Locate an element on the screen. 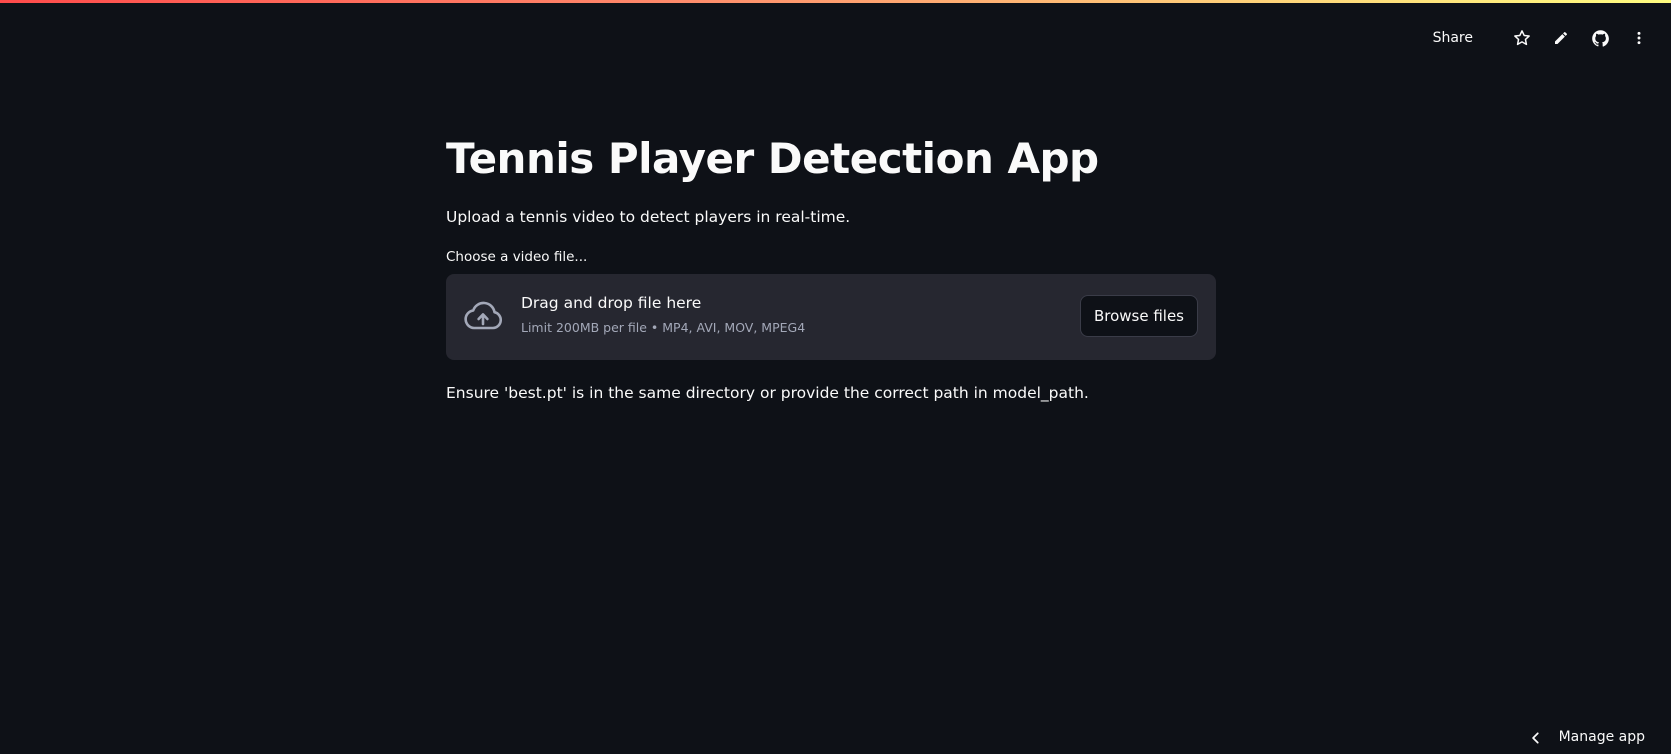 The width and height of the screenshot is (1671, 754). github-icon is located at coordinates (1600, 38).